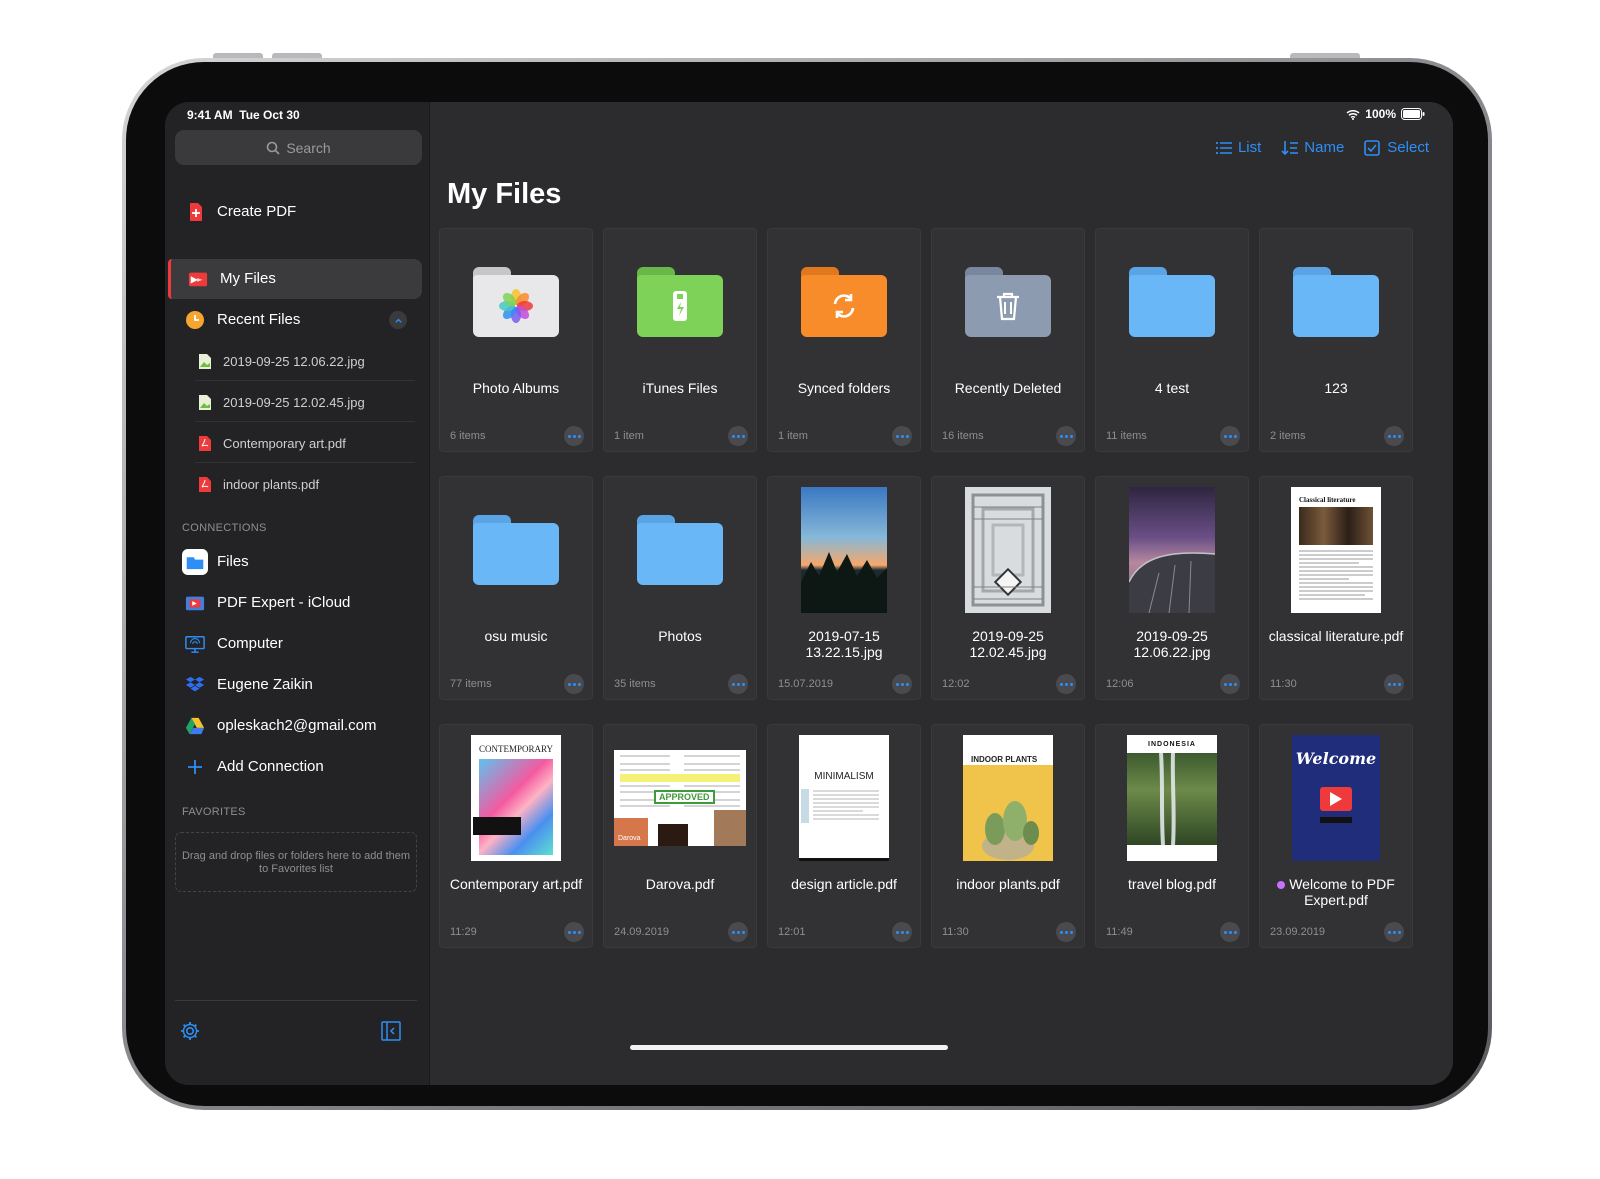  What do you see at coordinates (844, 776) in the screenshot?
I see `thumb-title: MINIMALISM` at bounding box center [844, 776].